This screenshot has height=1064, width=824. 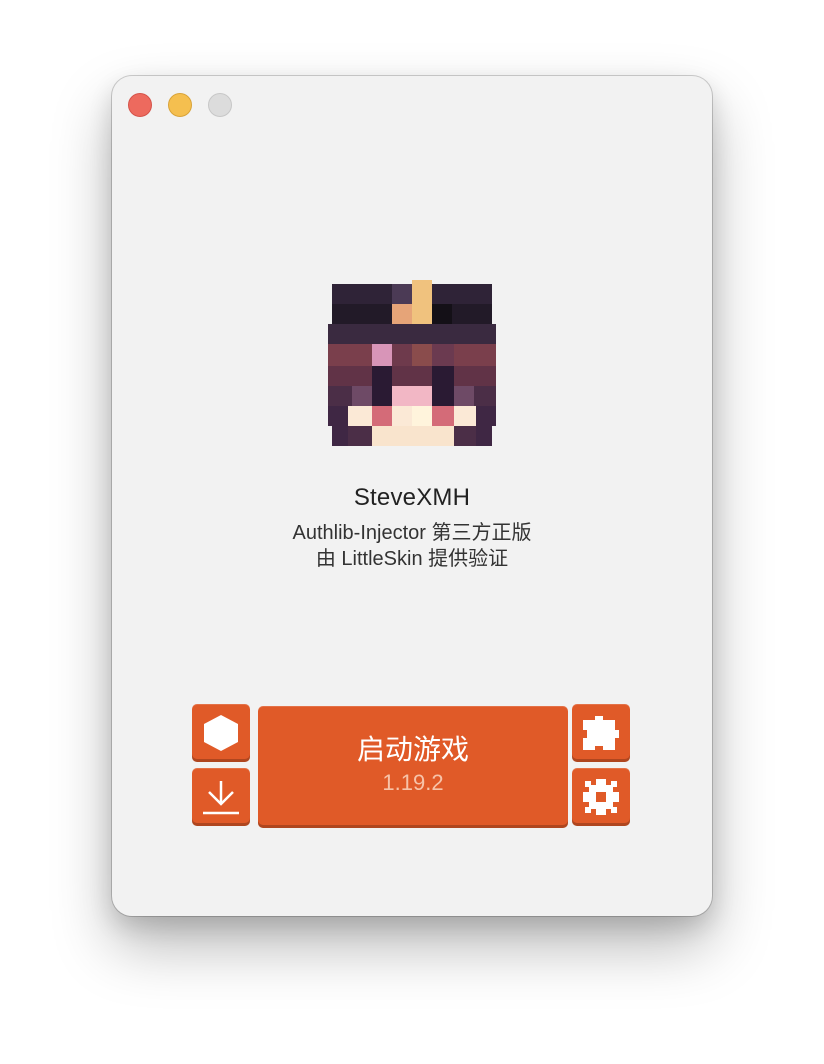 What do you see at coordinates (140, 105) in the screenshot?
I see `close-window-button` at bounding box center [140, 105].